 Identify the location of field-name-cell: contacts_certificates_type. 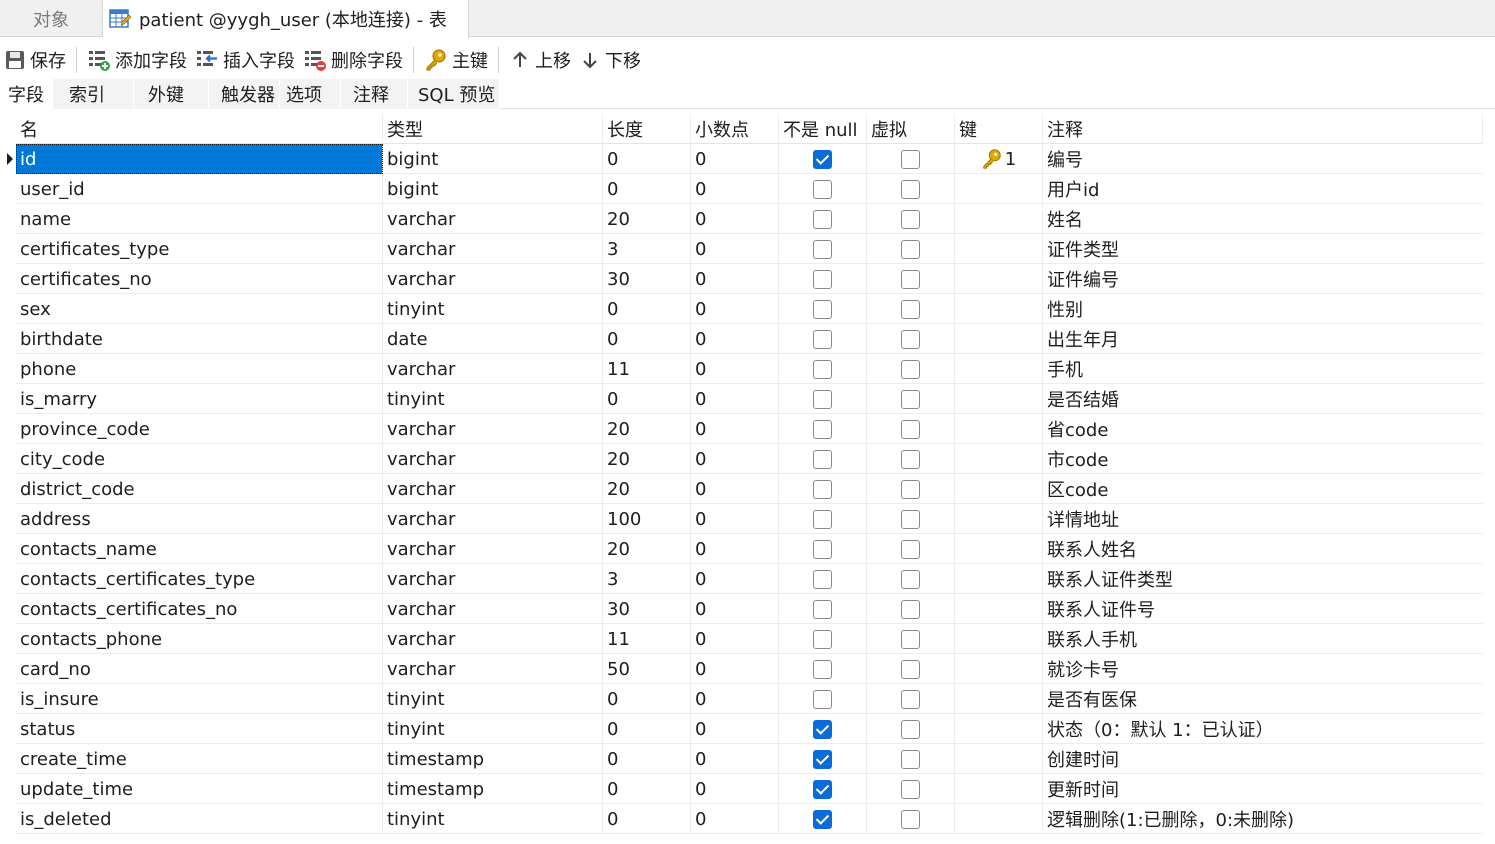
(199, 579).